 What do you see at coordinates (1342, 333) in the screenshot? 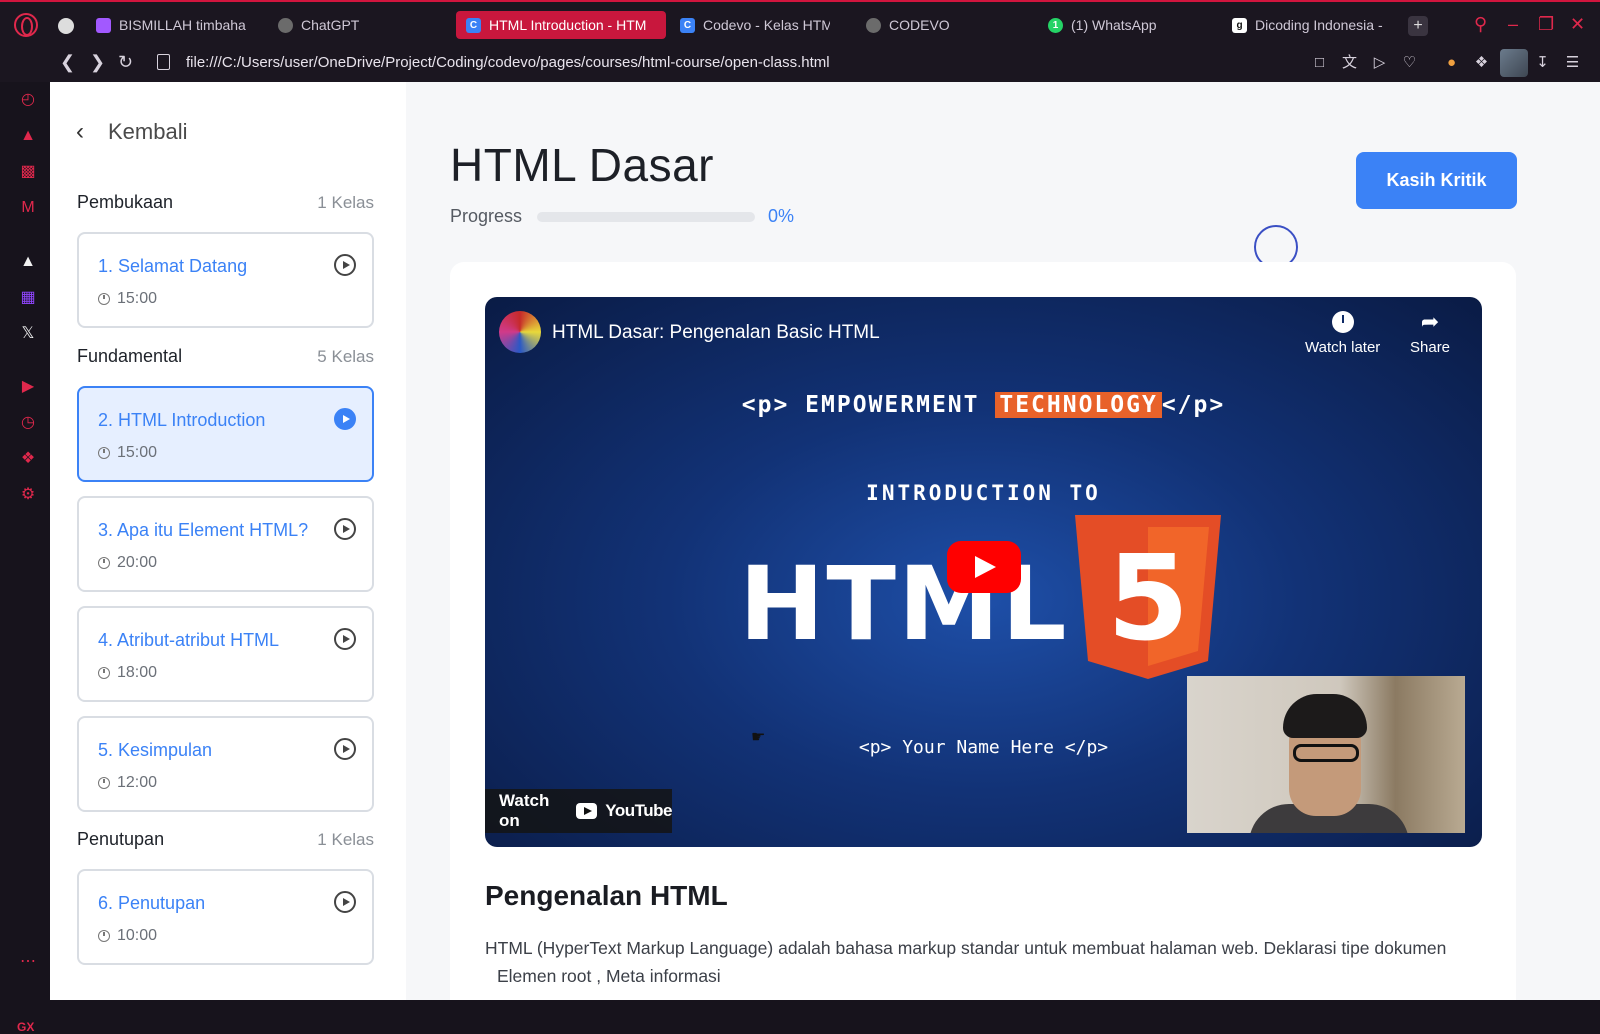
I see `watch-later-button: Watch later` at bounding box center [1342, 333].